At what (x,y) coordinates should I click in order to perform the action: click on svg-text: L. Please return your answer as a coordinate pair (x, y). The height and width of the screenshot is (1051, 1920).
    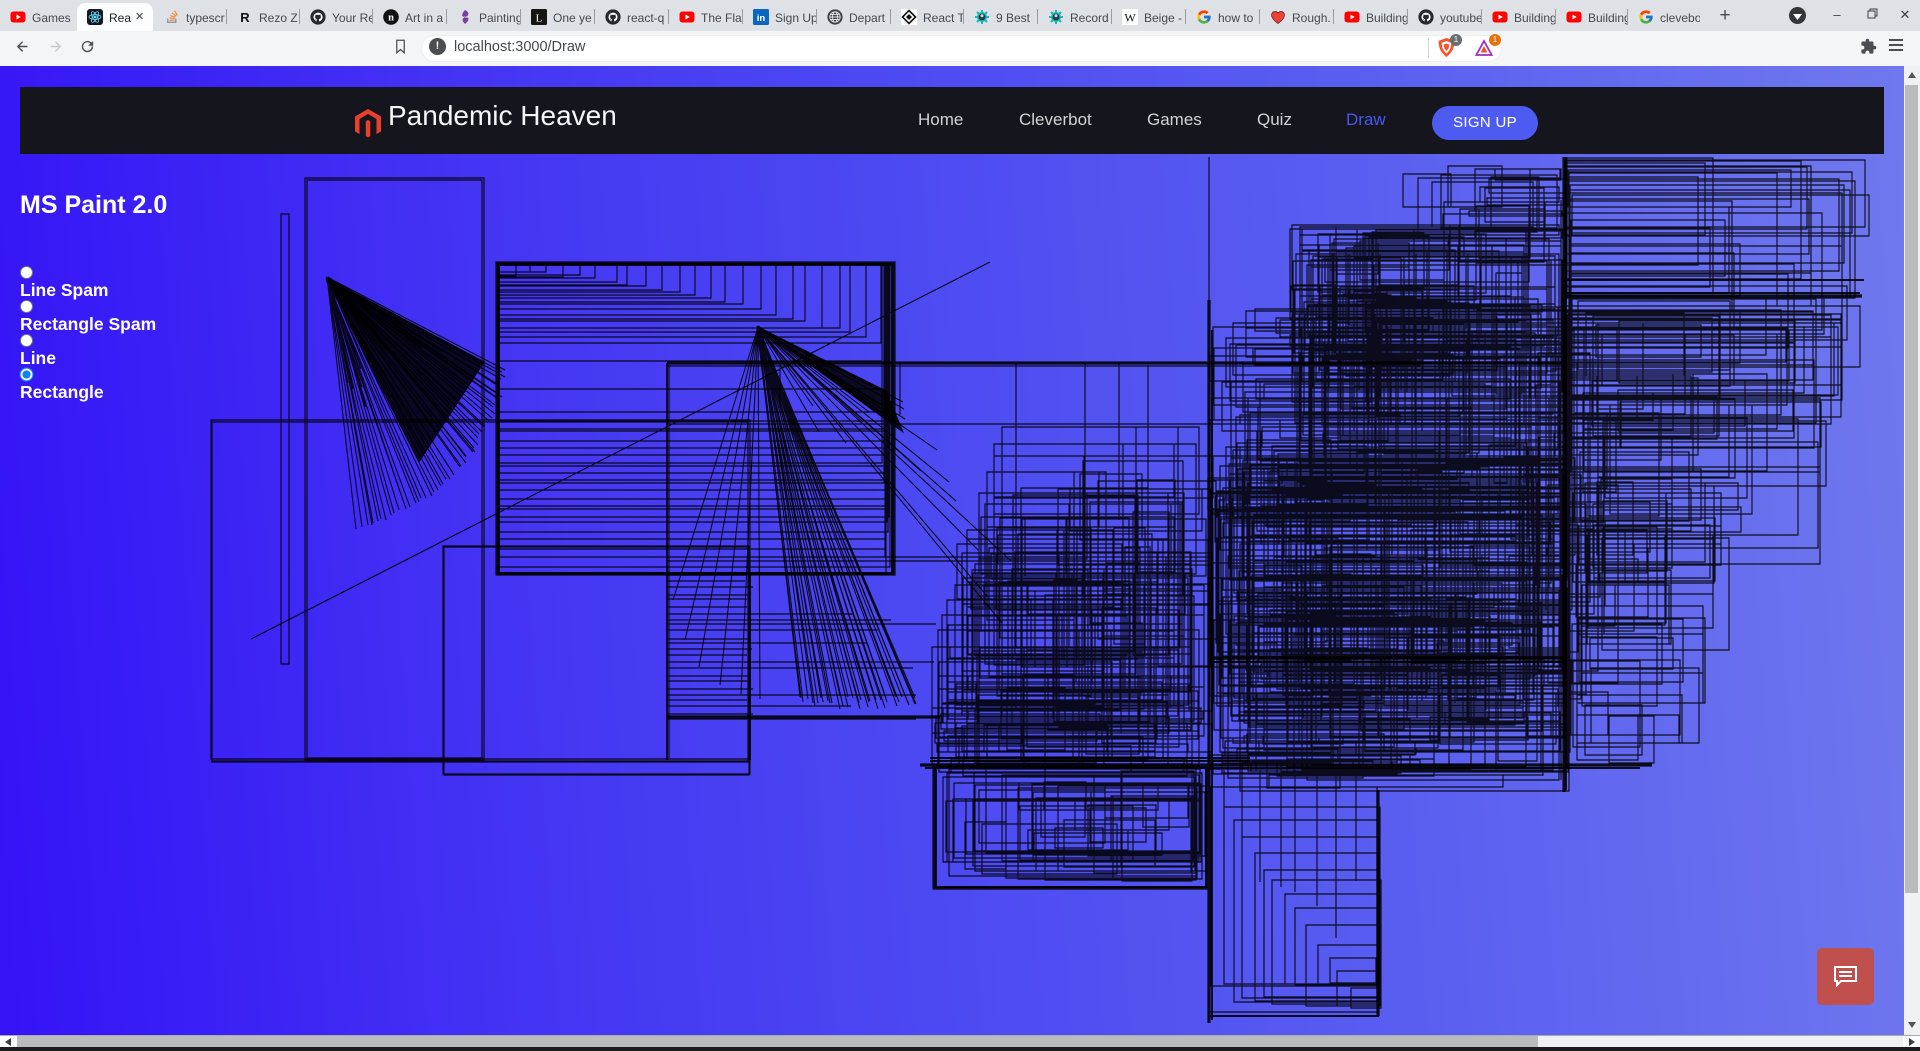
    Looking at the image, I should click on (539, 18).